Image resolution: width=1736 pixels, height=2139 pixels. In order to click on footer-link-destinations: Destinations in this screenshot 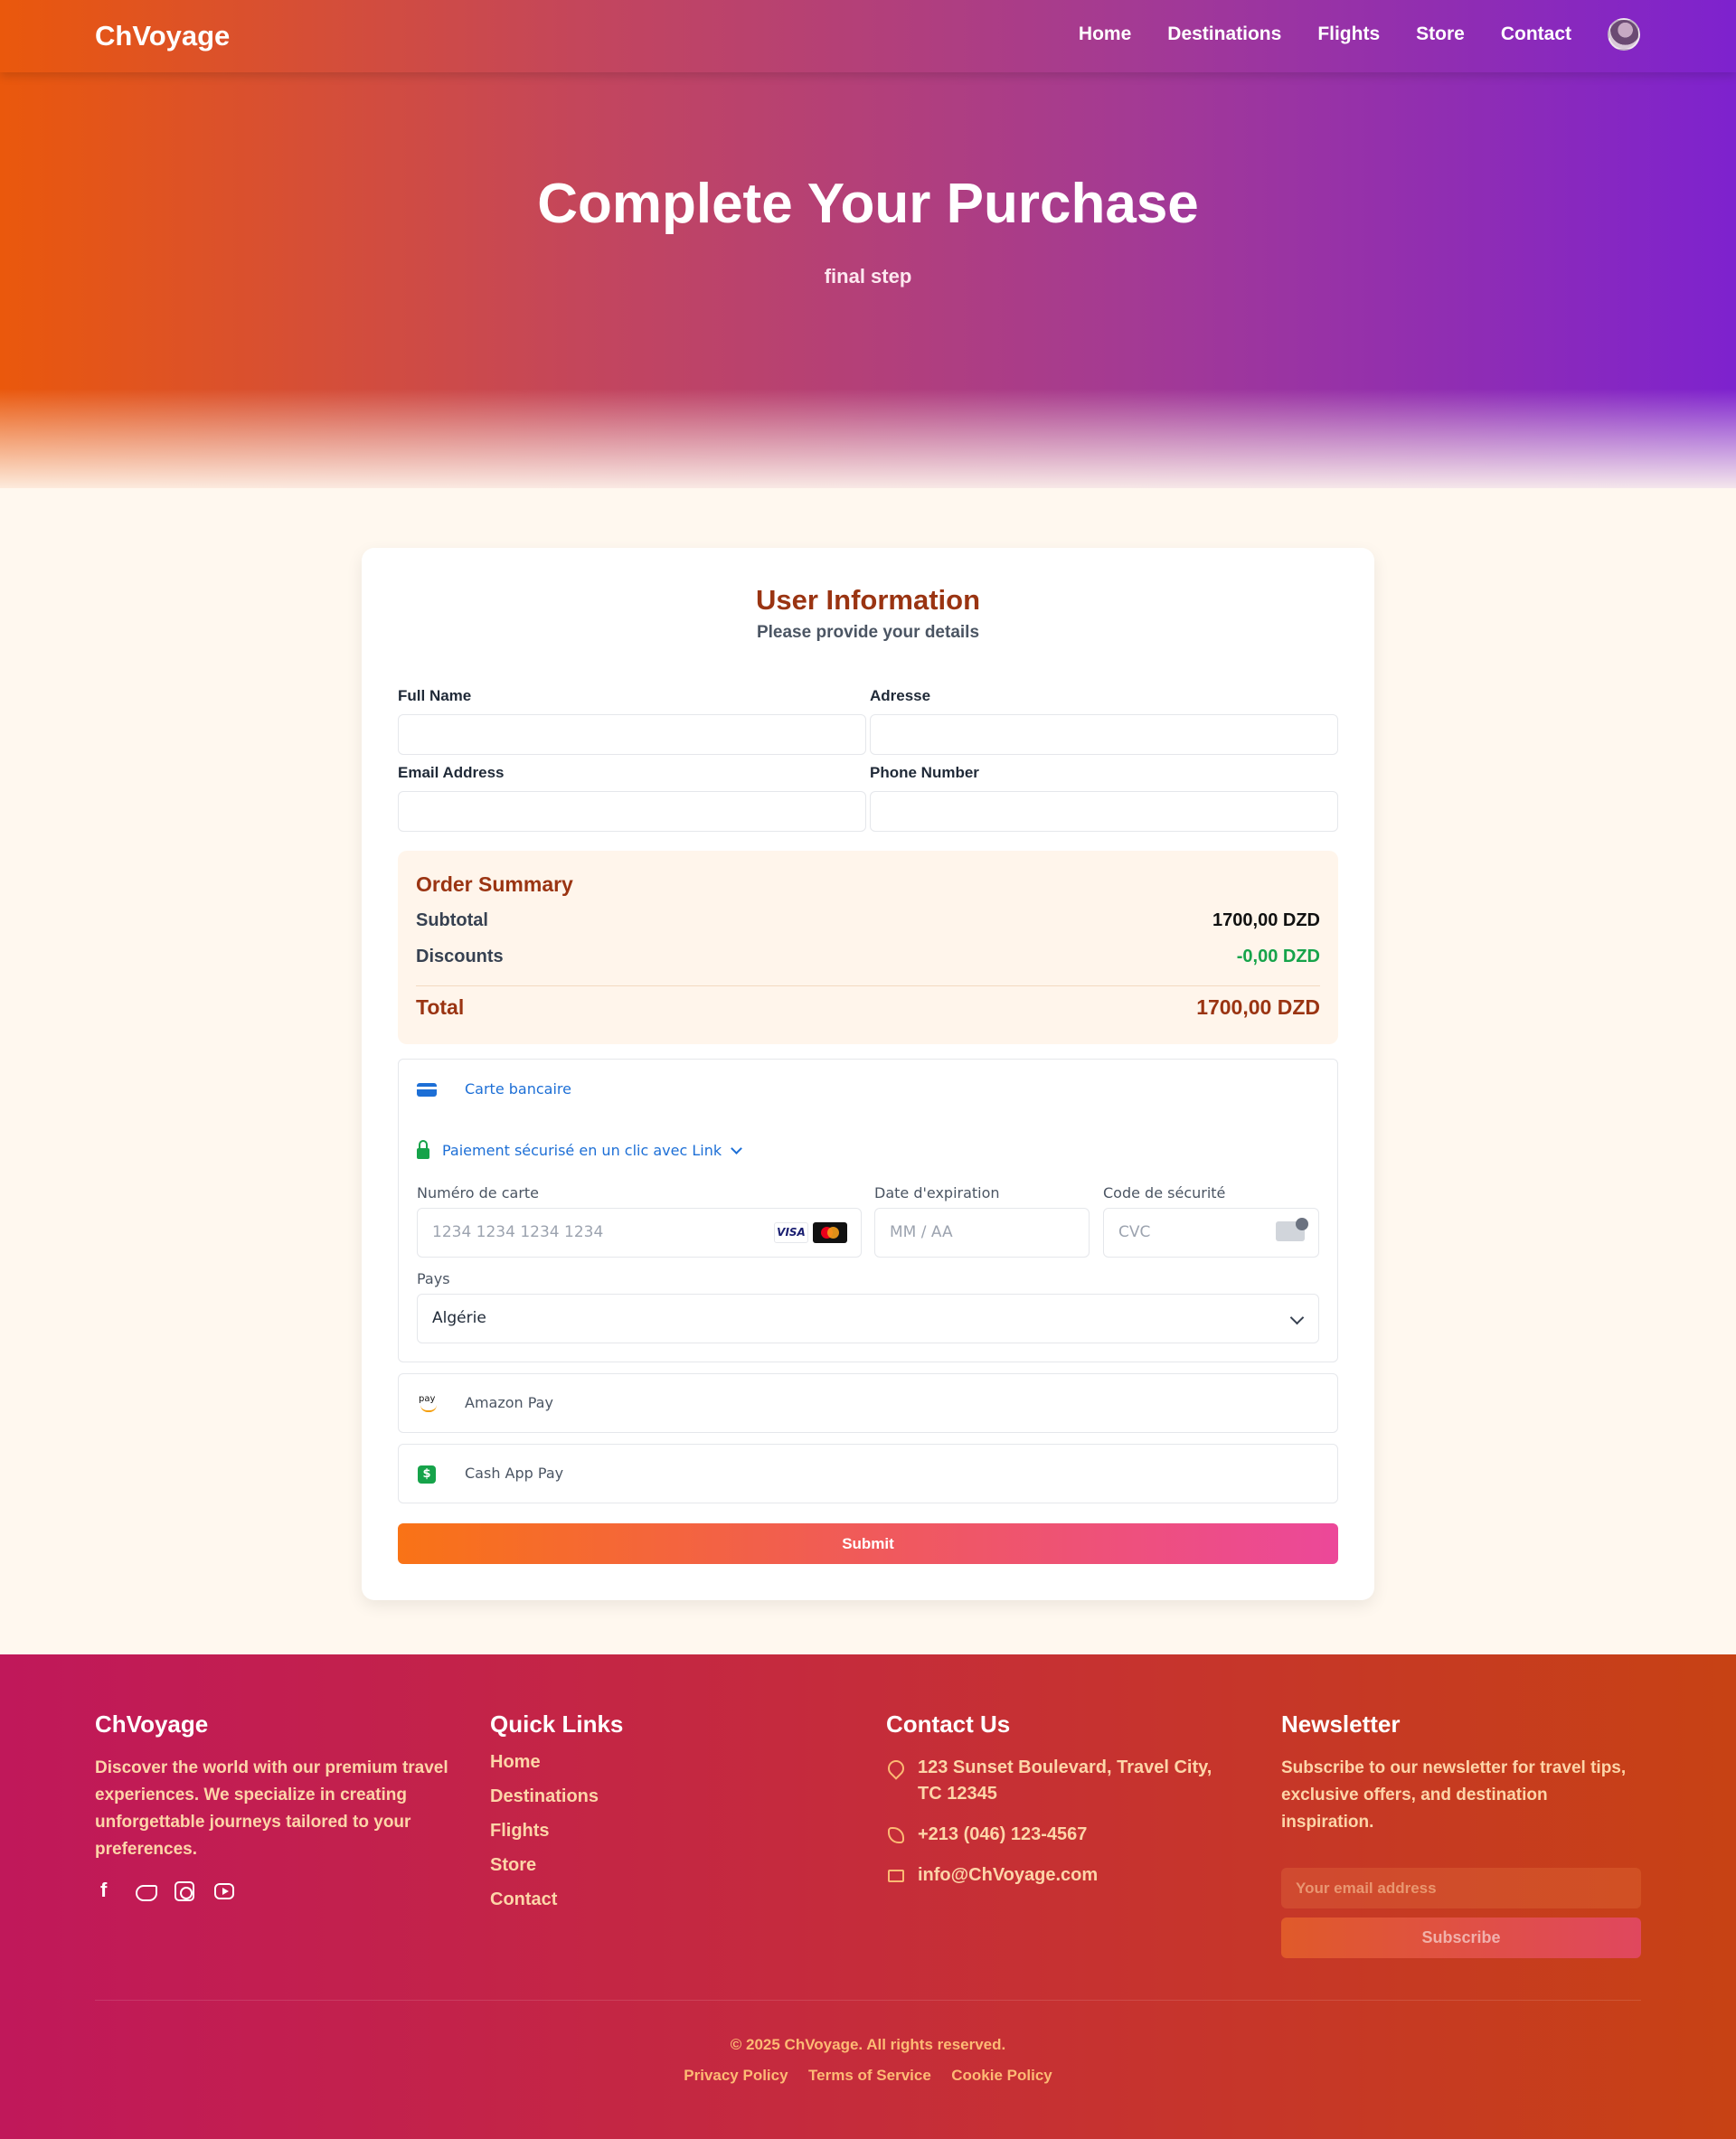, I will do `click(556, 1797)`.